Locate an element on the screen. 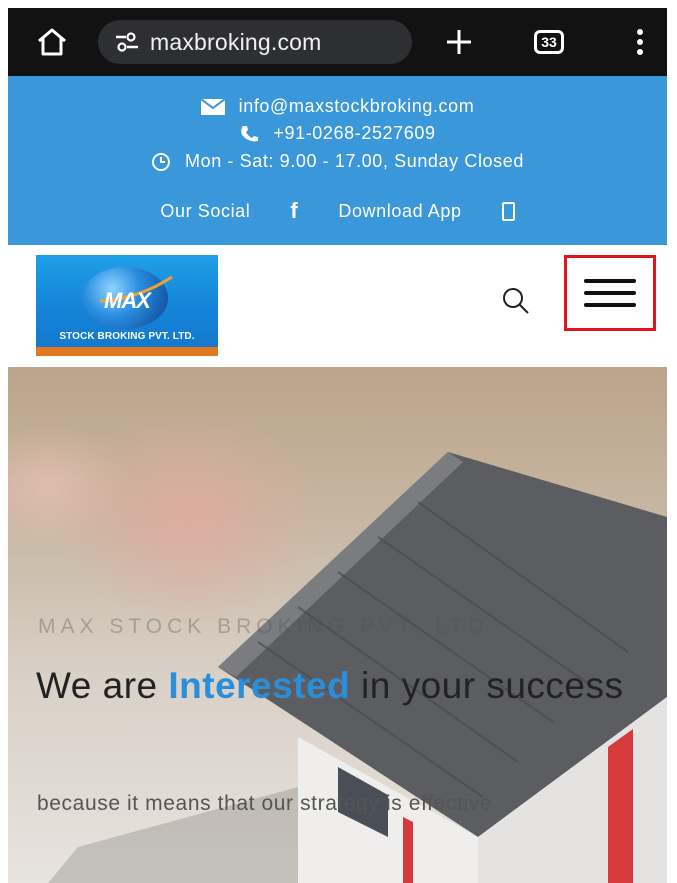 Image resolution: width=677 pixels, height=883 pixels. hamburger-menu-icon is located at coordinates (610, 293).